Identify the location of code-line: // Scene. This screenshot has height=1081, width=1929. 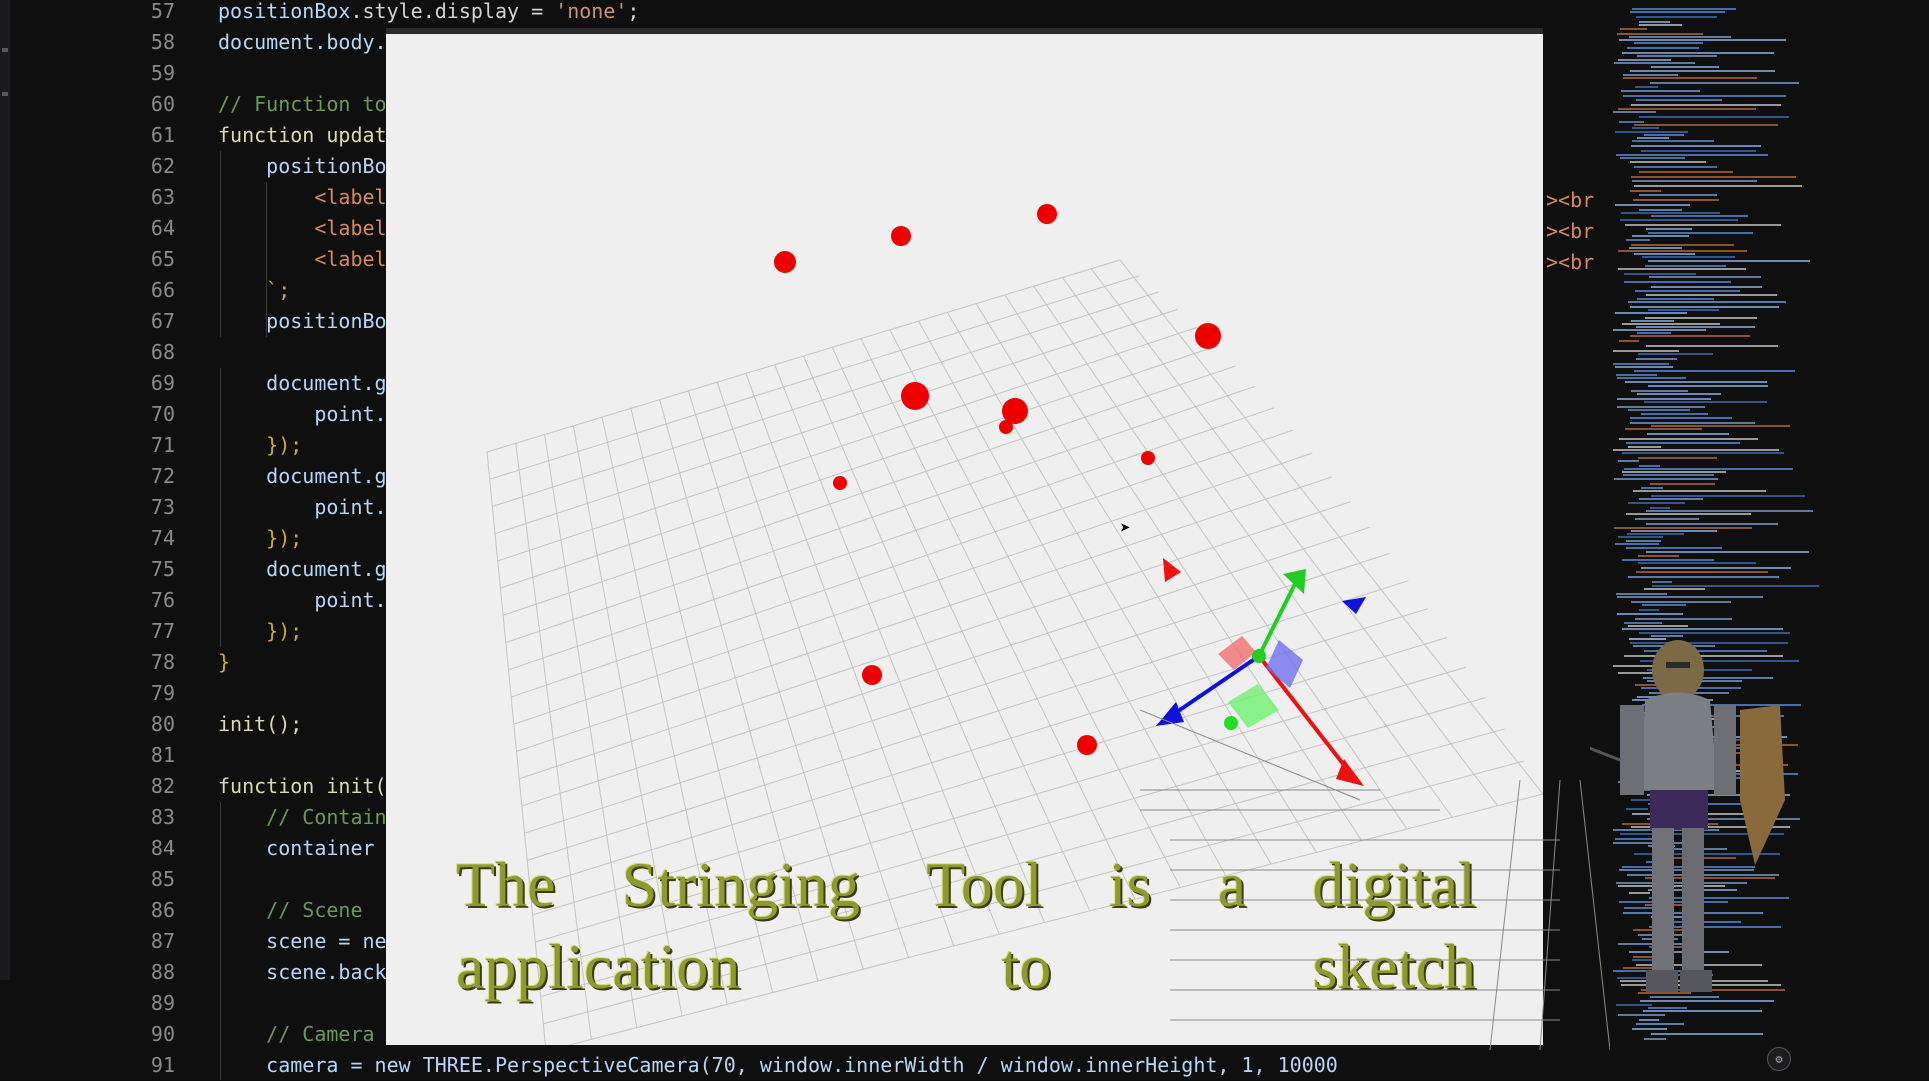
(290, 910).